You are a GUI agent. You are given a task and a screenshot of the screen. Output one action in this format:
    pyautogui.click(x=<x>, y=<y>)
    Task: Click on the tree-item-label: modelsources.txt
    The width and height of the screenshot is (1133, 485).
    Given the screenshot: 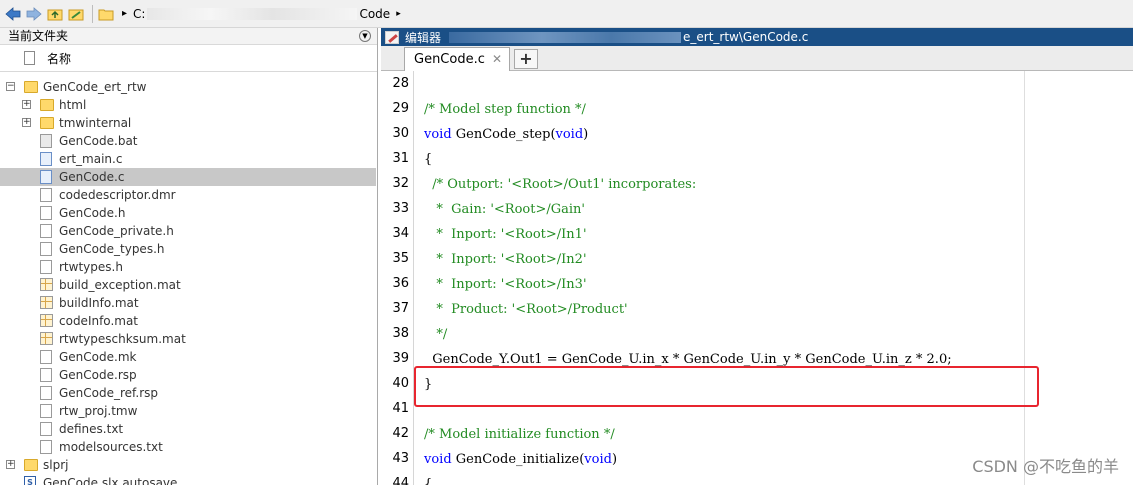 What is the action you would take?
    pyautogui.click(x=111, y=447)
    